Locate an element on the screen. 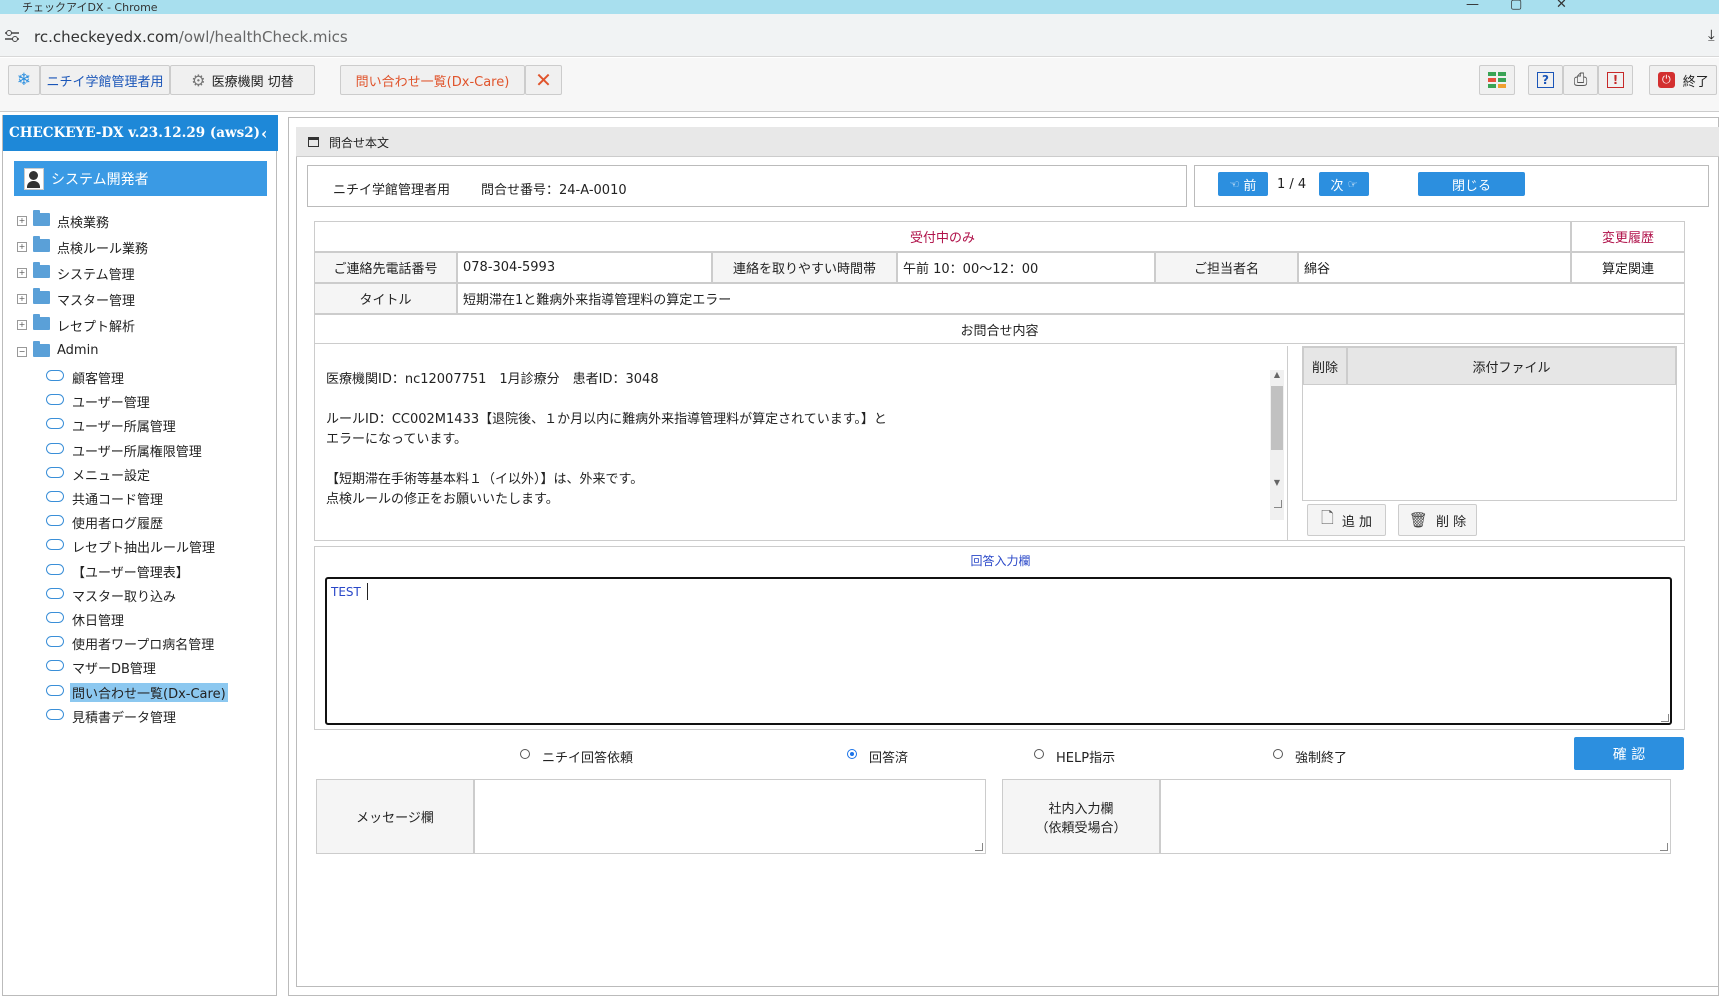 This screenshot has height=996, width=1719. help-button: ? is located at coordinates (1545, 80).